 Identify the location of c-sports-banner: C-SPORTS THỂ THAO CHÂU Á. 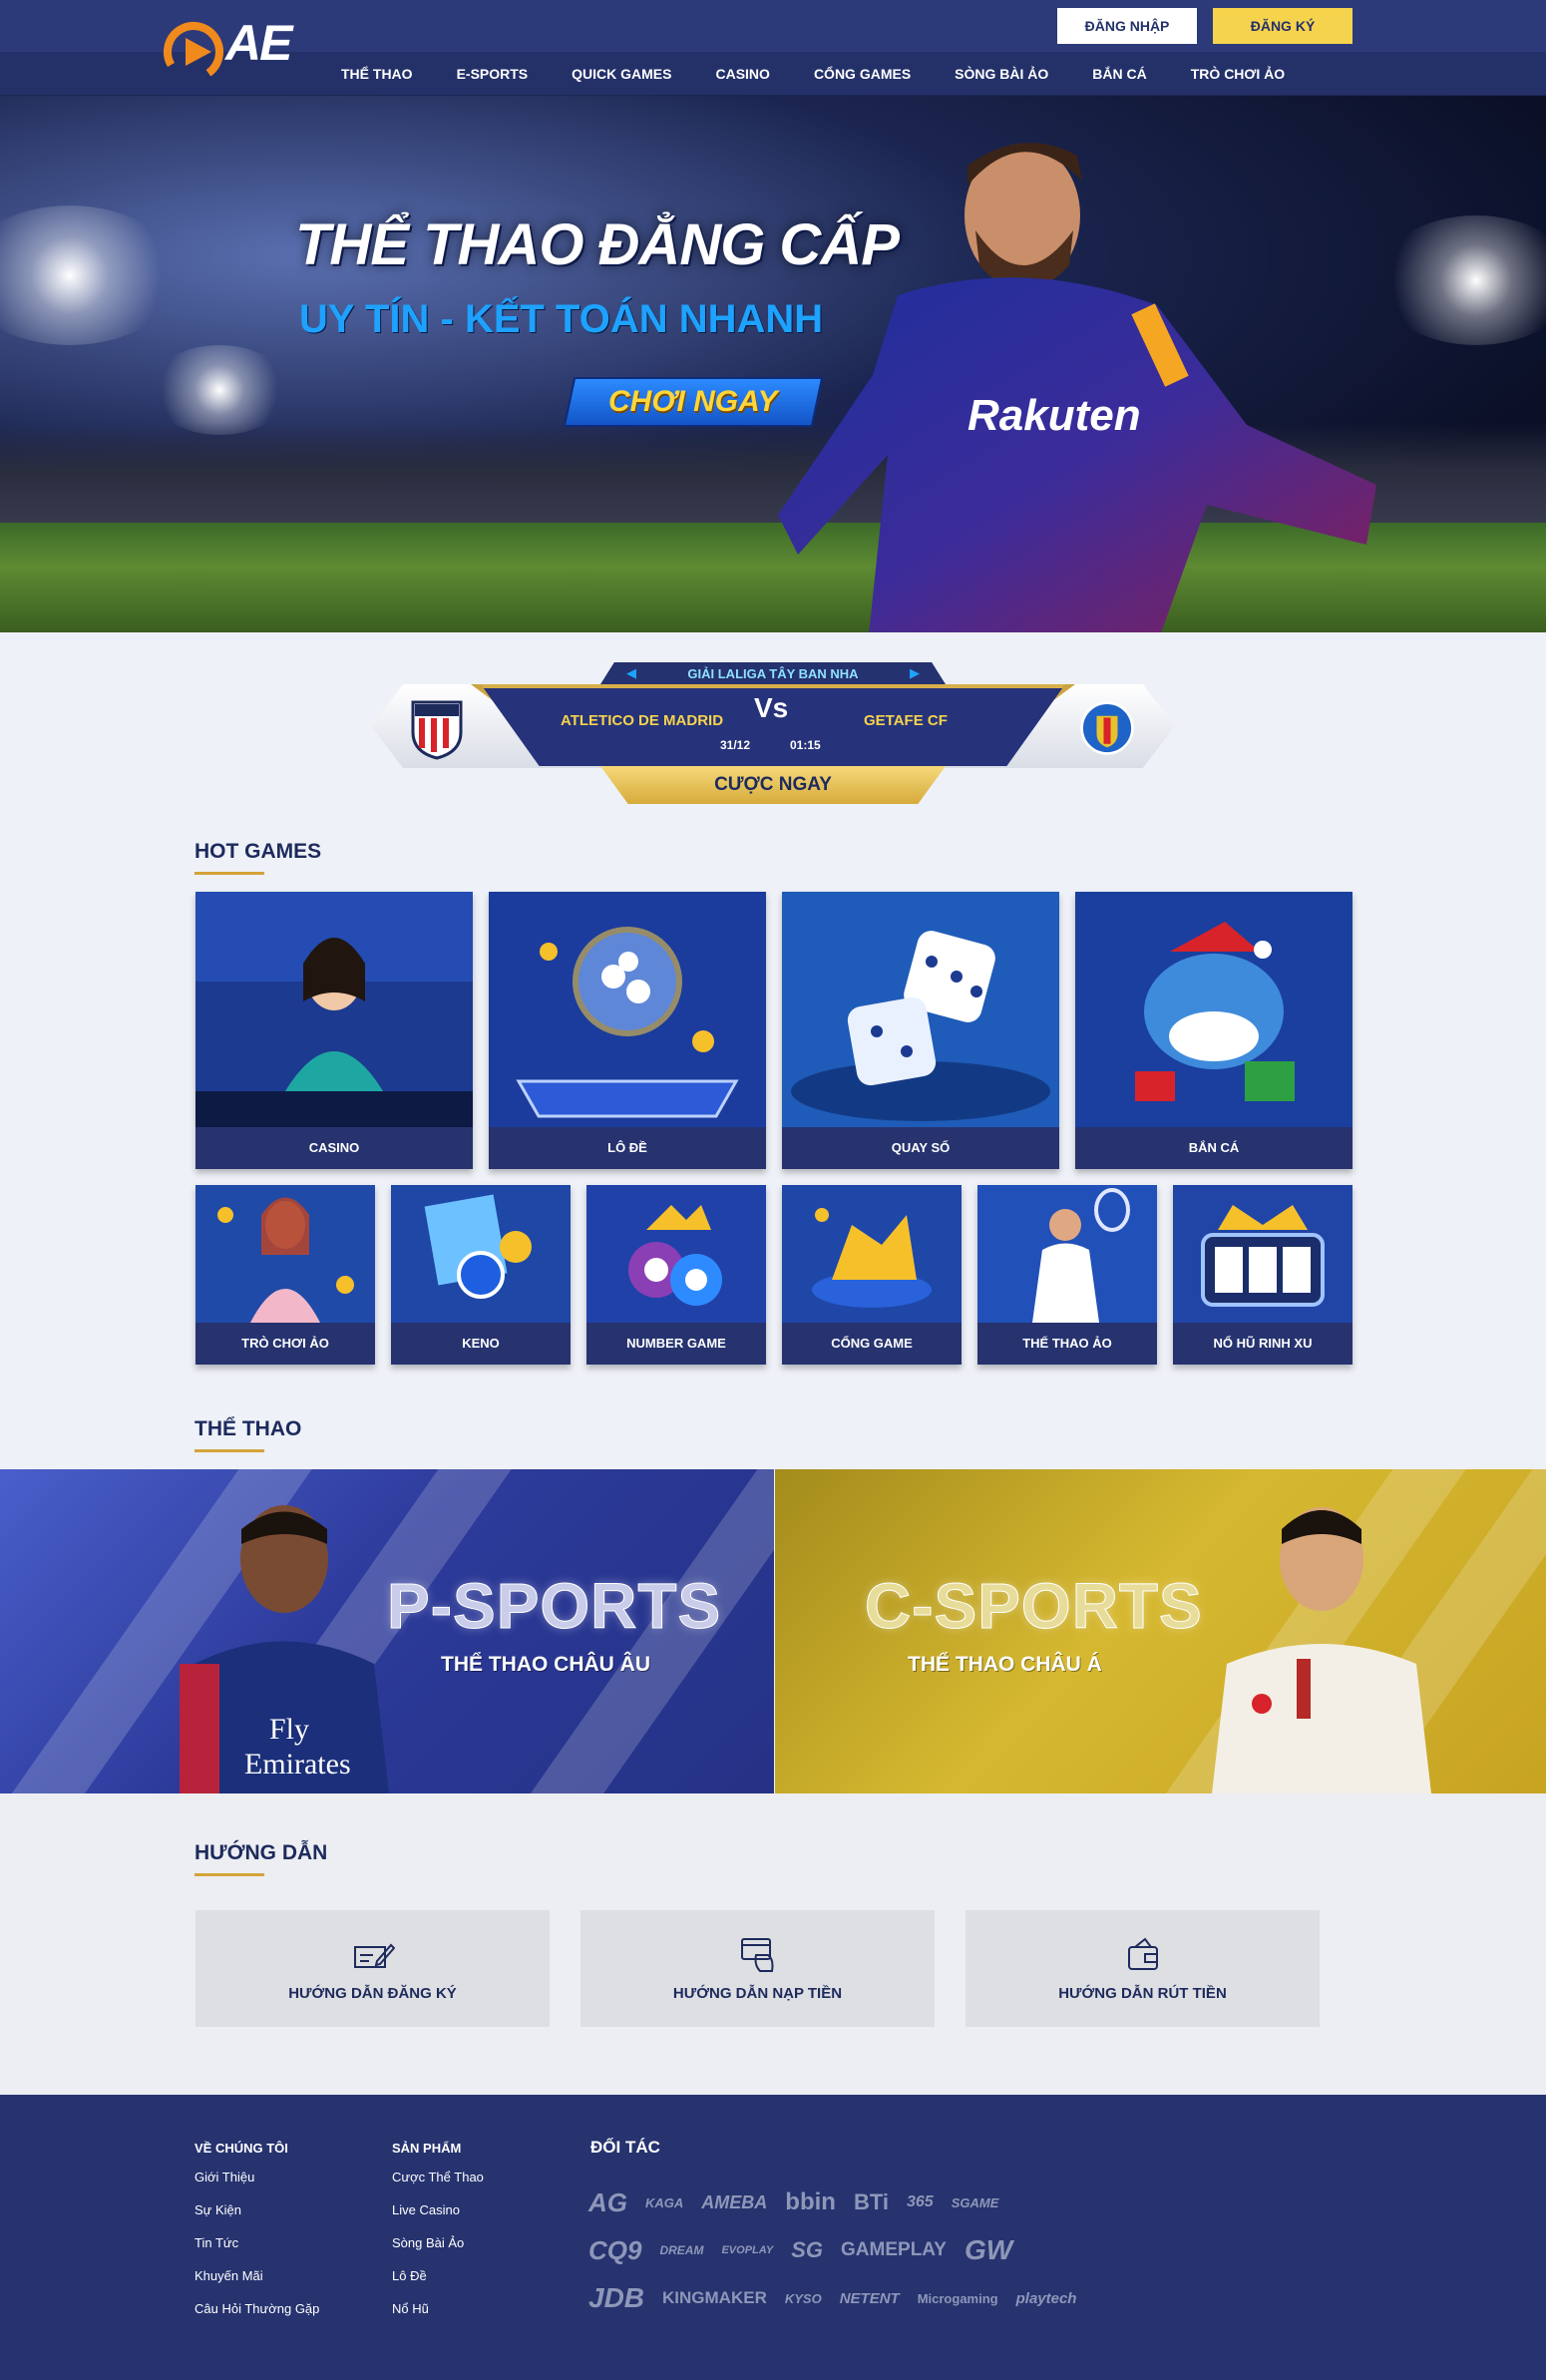
(1160, 1631).